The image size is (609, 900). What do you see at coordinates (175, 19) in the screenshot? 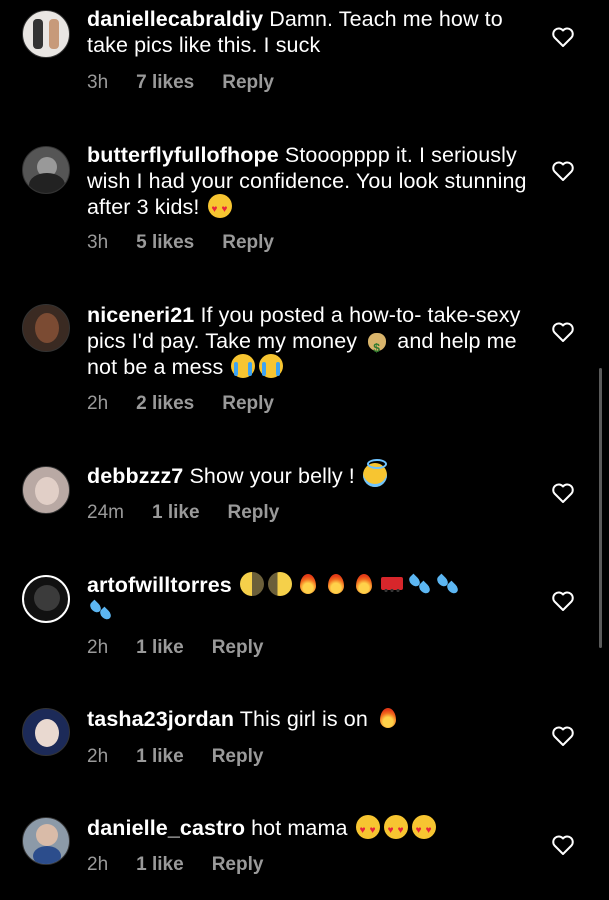
I see `comment-username: daniellecabraldiy` at bounding box center [175, 19].